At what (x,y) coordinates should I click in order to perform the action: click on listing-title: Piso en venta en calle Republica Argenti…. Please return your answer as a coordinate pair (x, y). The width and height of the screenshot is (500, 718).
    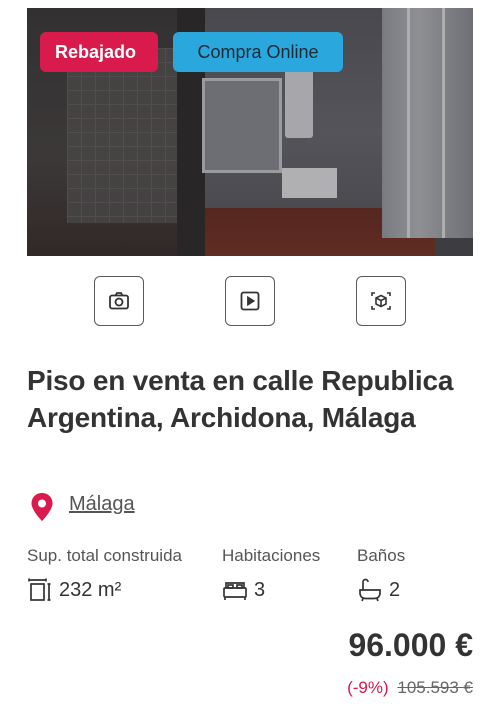
    Looking at the image, I should click on (242, 399).